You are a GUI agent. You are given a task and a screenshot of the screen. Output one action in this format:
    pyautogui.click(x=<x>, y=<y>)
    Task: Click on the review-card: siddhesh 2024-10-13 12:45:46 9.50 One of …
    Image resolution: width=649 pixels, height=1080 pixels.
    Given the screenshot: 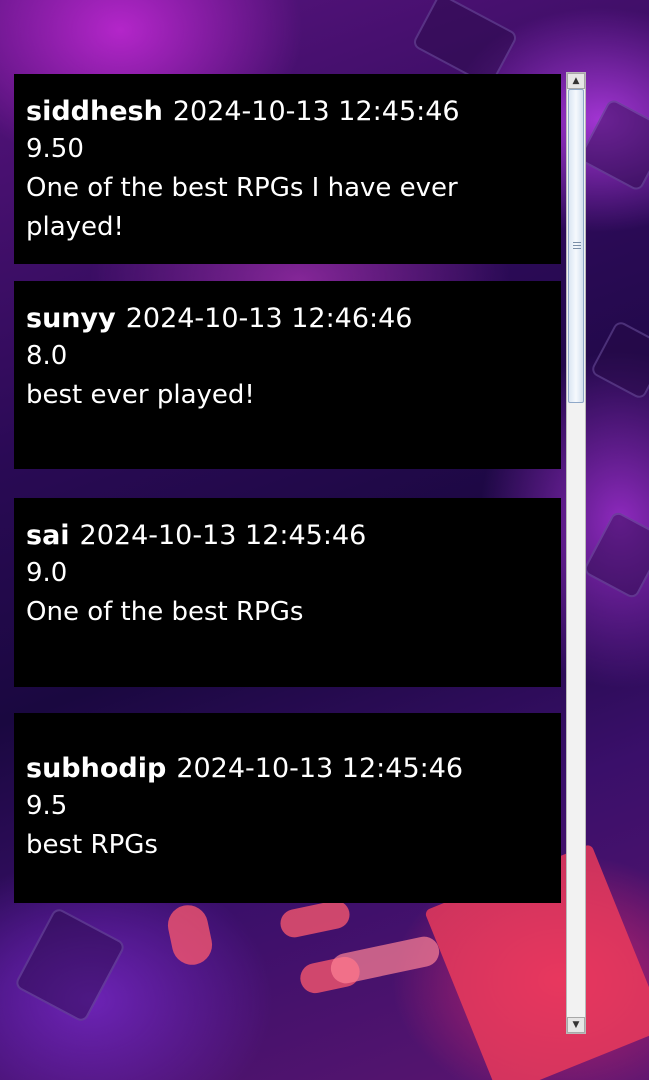 What is the action you would take?
    pyautogui.click(x=287, y=169)
    